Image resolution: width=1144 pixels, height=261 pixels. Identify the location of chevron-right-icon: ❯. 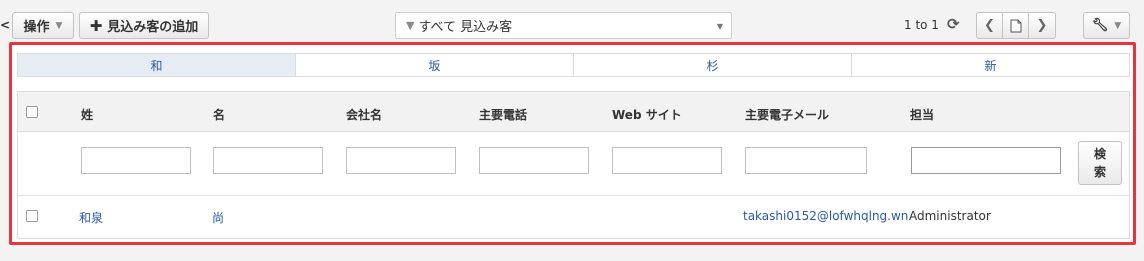
(1042, 25).